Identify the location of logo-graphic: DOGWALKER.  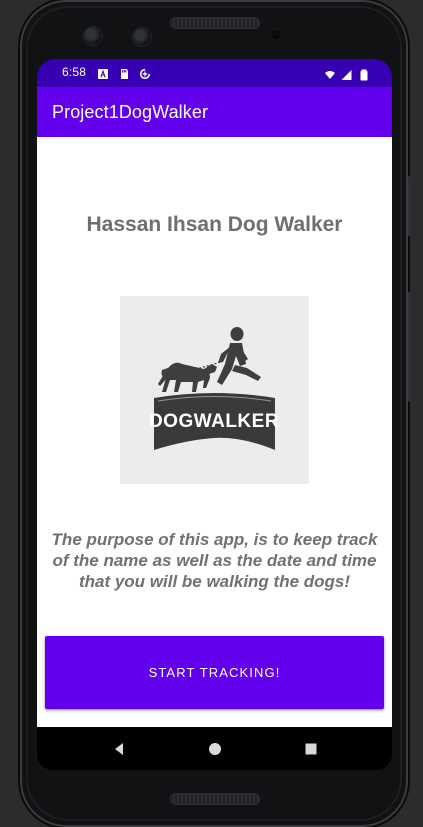
(214, 388).